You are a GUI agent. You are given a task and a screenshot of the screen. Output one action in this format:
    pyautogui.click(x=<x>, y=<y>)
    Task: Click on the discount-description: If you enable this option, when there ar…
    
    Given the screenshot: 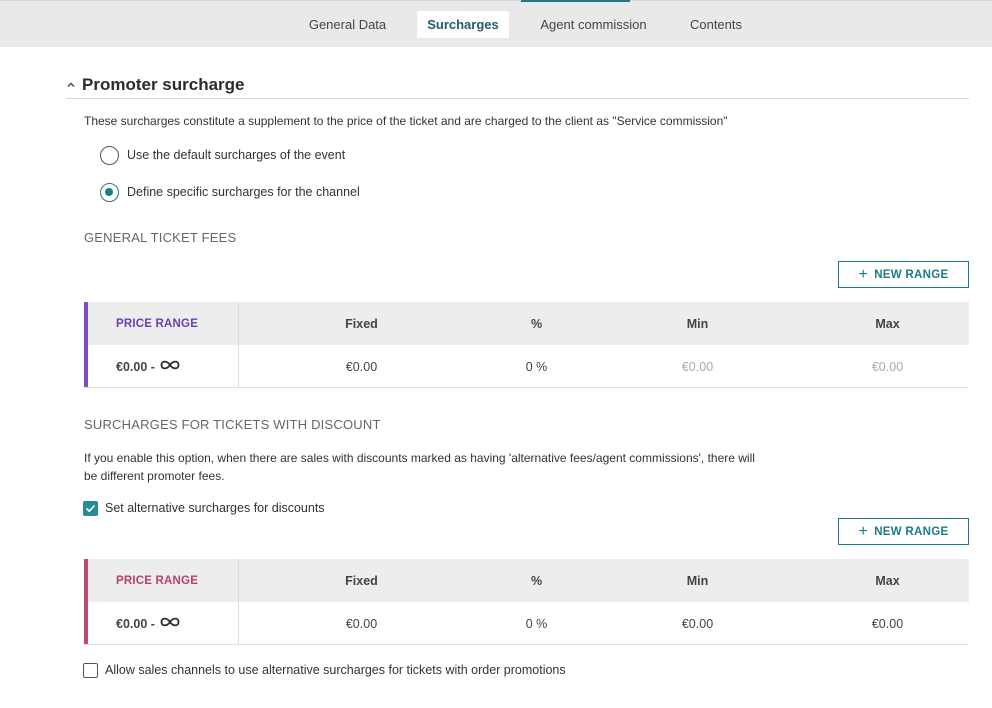 What is the action you would take?
    pyautogui.click(x=419, y=467)
    